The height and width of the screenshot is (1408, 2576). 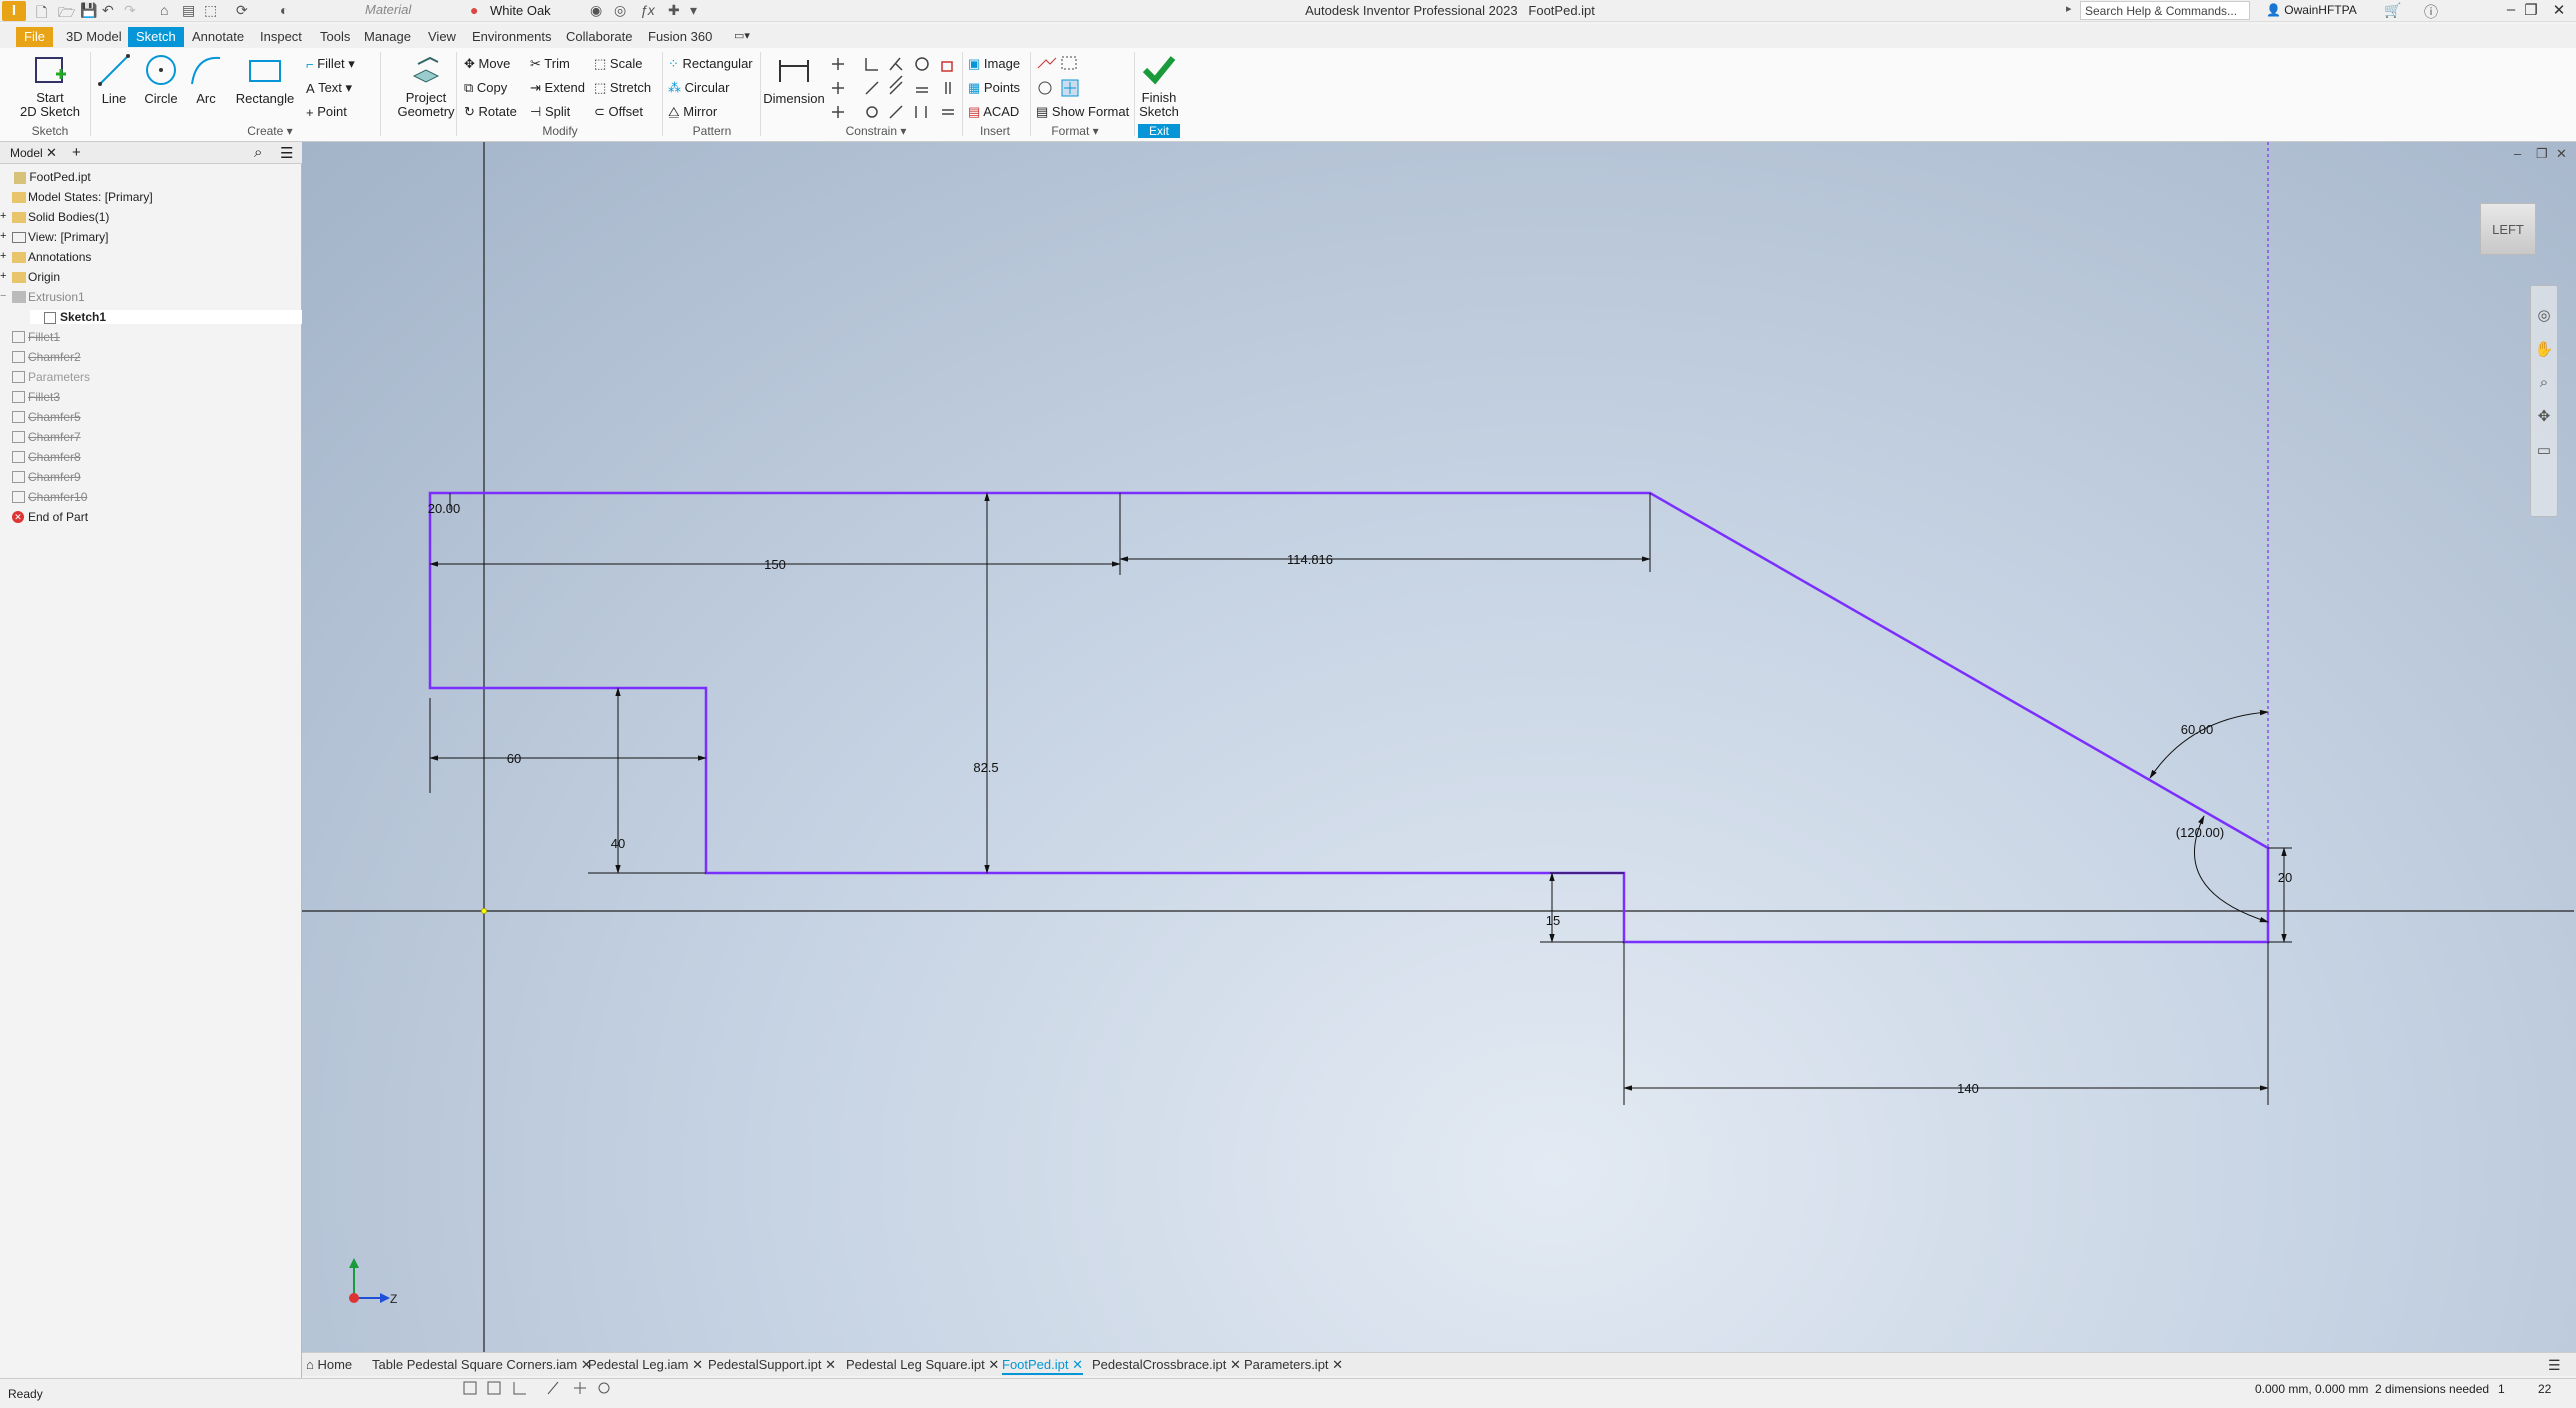 What do you see at coordinates (2285, 877) in the screenshot?
I see `dim-label-20-right: 20` at bounding box center [2285, 877].